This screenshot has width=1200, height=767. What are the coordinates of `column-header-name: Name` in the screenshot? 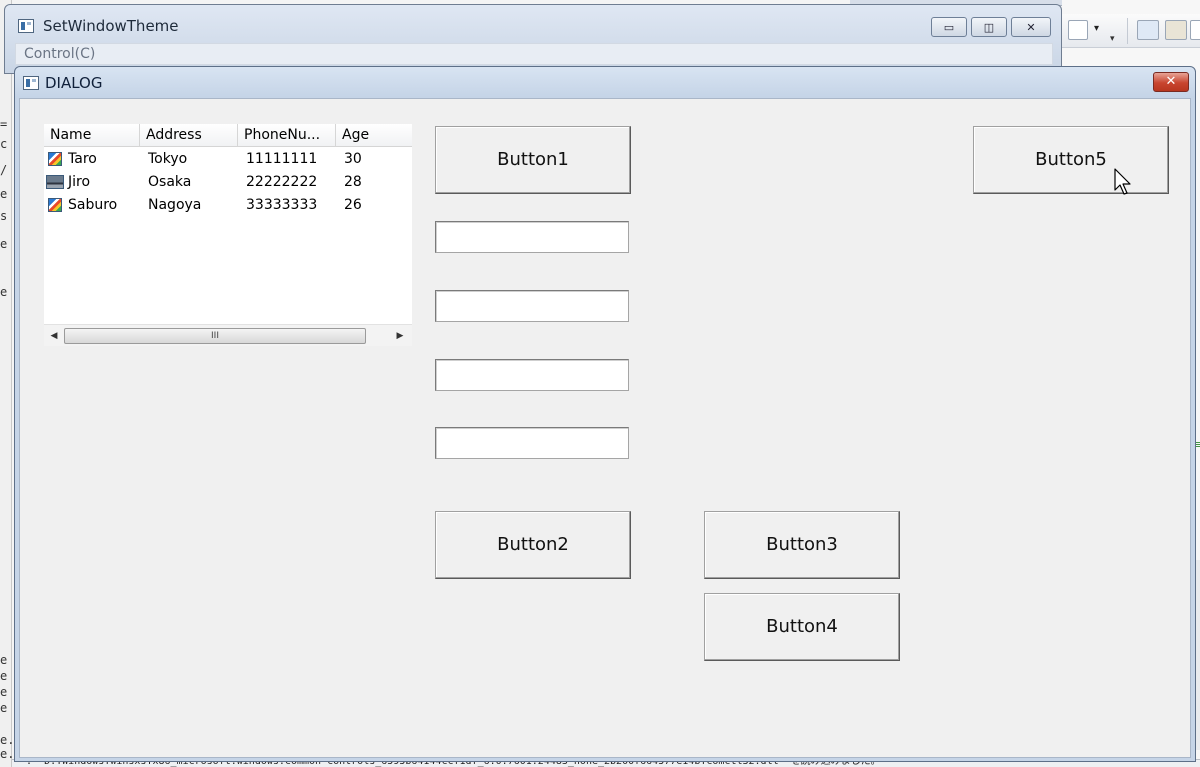 It's located at (92, 135).